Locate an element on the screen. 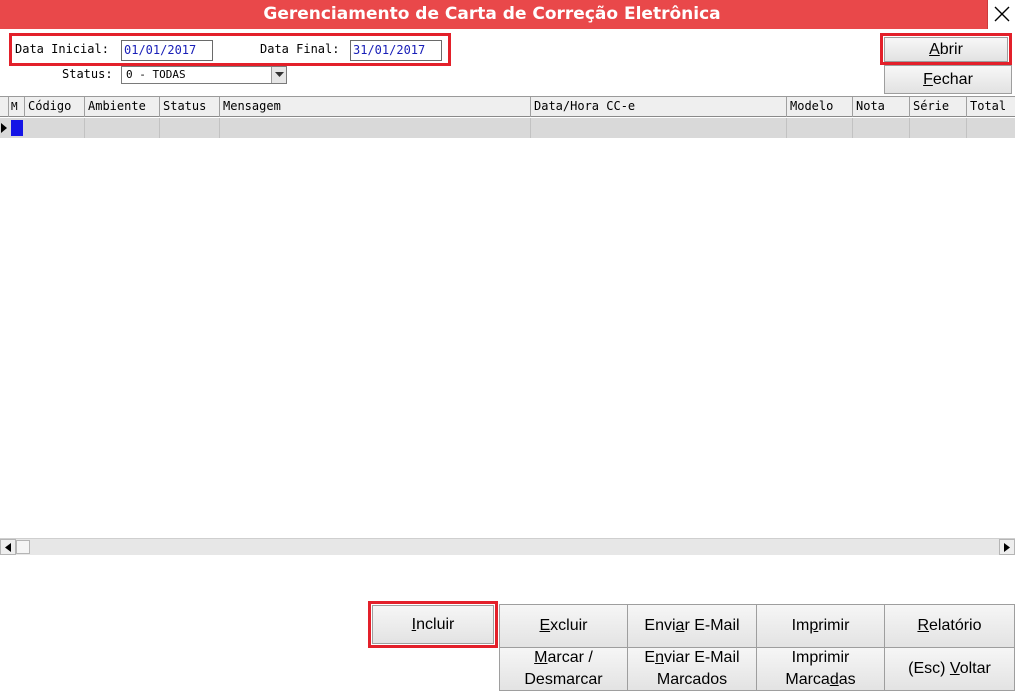 The image size is (1015, 691). dropdown-arrow is located at coordinates (278, 75).